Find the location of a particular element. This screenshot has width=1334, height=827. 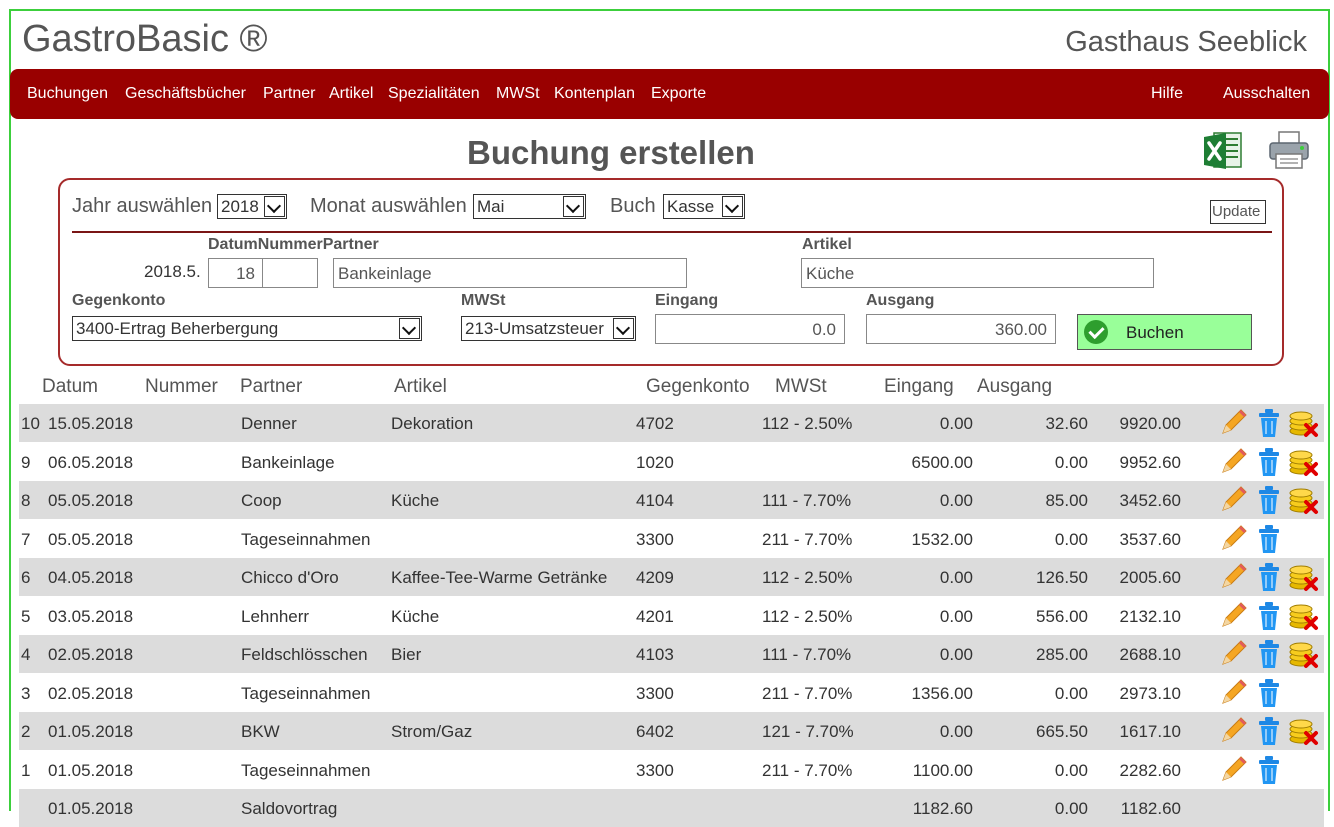

column-header-gegenkonto: Gegenkonto is located at coordinates (698, 386).